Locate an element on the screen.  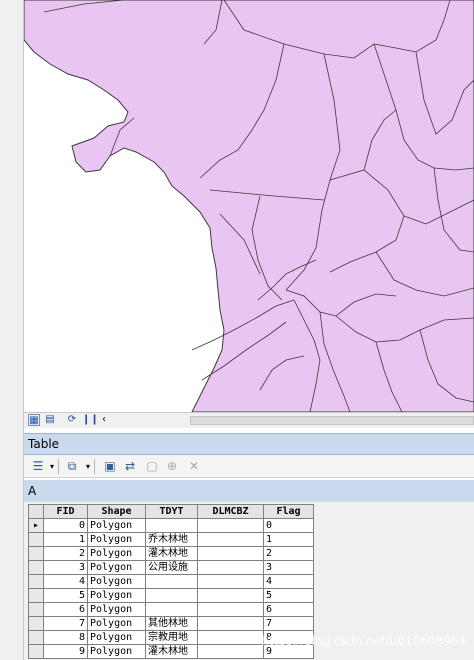
cell-fid: 8 is located at coordinates (65, 637).